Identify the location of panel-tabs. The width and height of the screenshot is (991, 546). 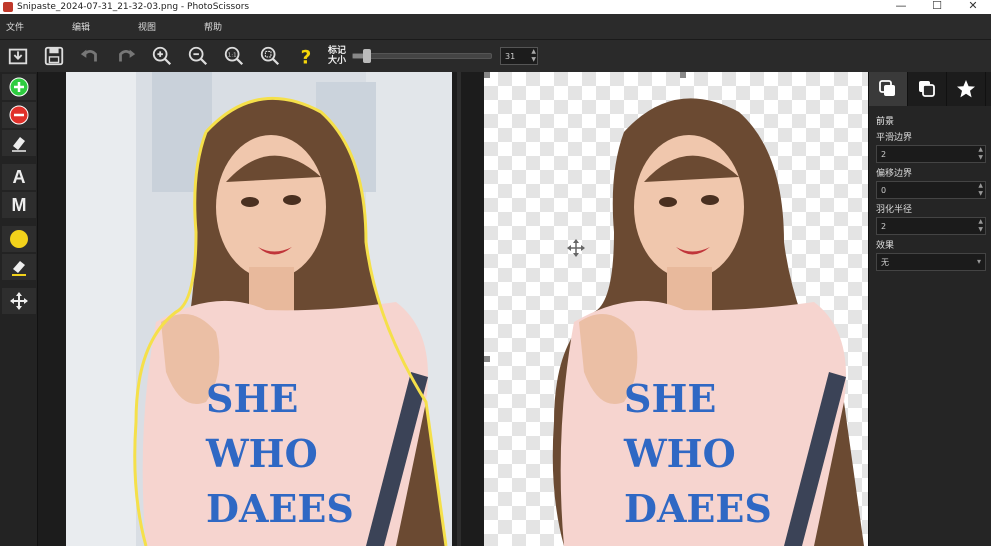
(930, 89).